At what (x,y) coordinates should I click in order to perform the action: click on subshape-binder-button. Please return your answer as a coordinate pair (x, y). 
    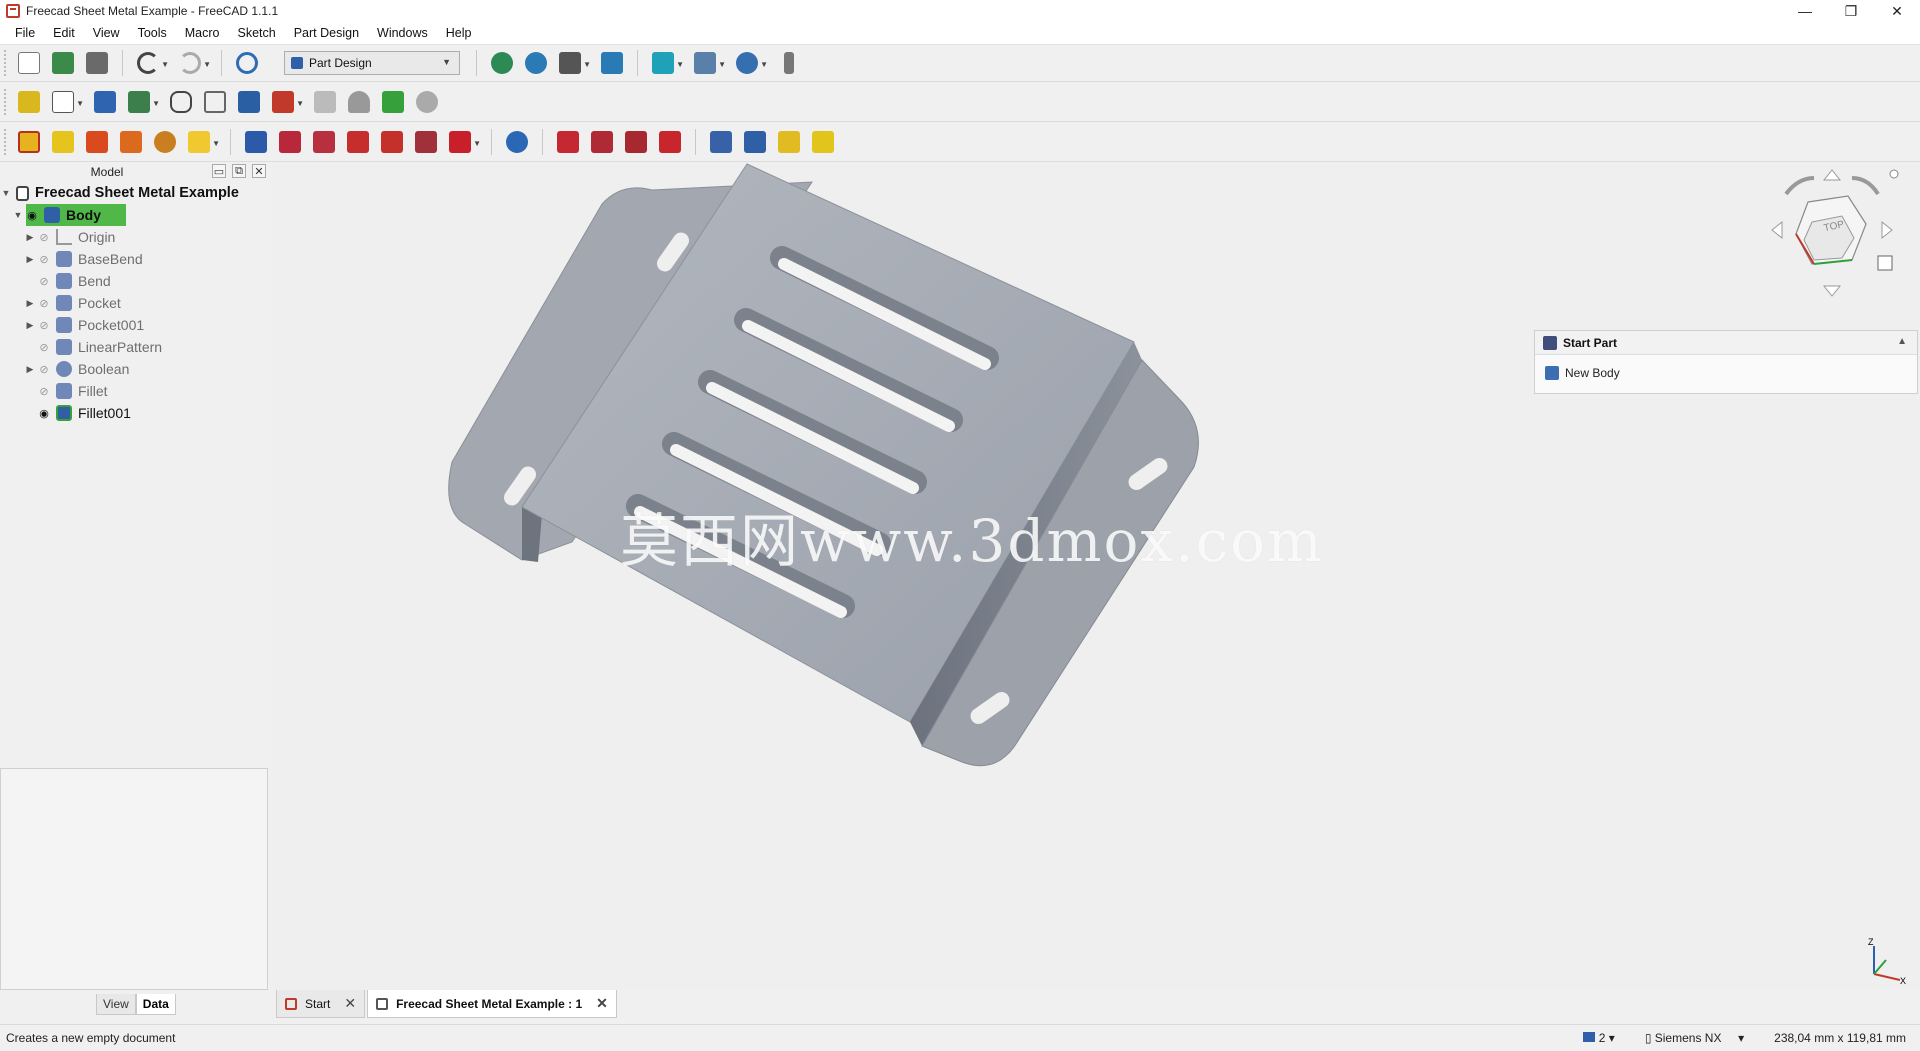
    Looking at the image, I should click on (359, 102).